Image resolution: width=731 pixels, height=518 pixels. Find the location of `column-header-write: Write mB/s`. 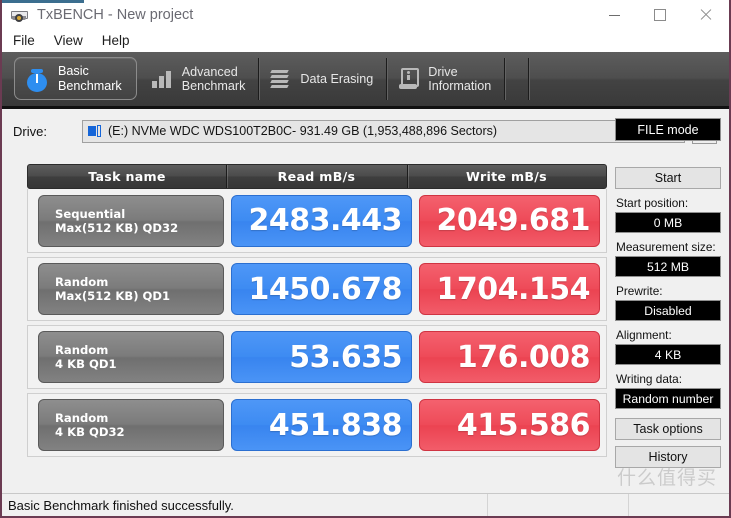

column-header-write: Write mB/s is located at coordinates (506, 176).